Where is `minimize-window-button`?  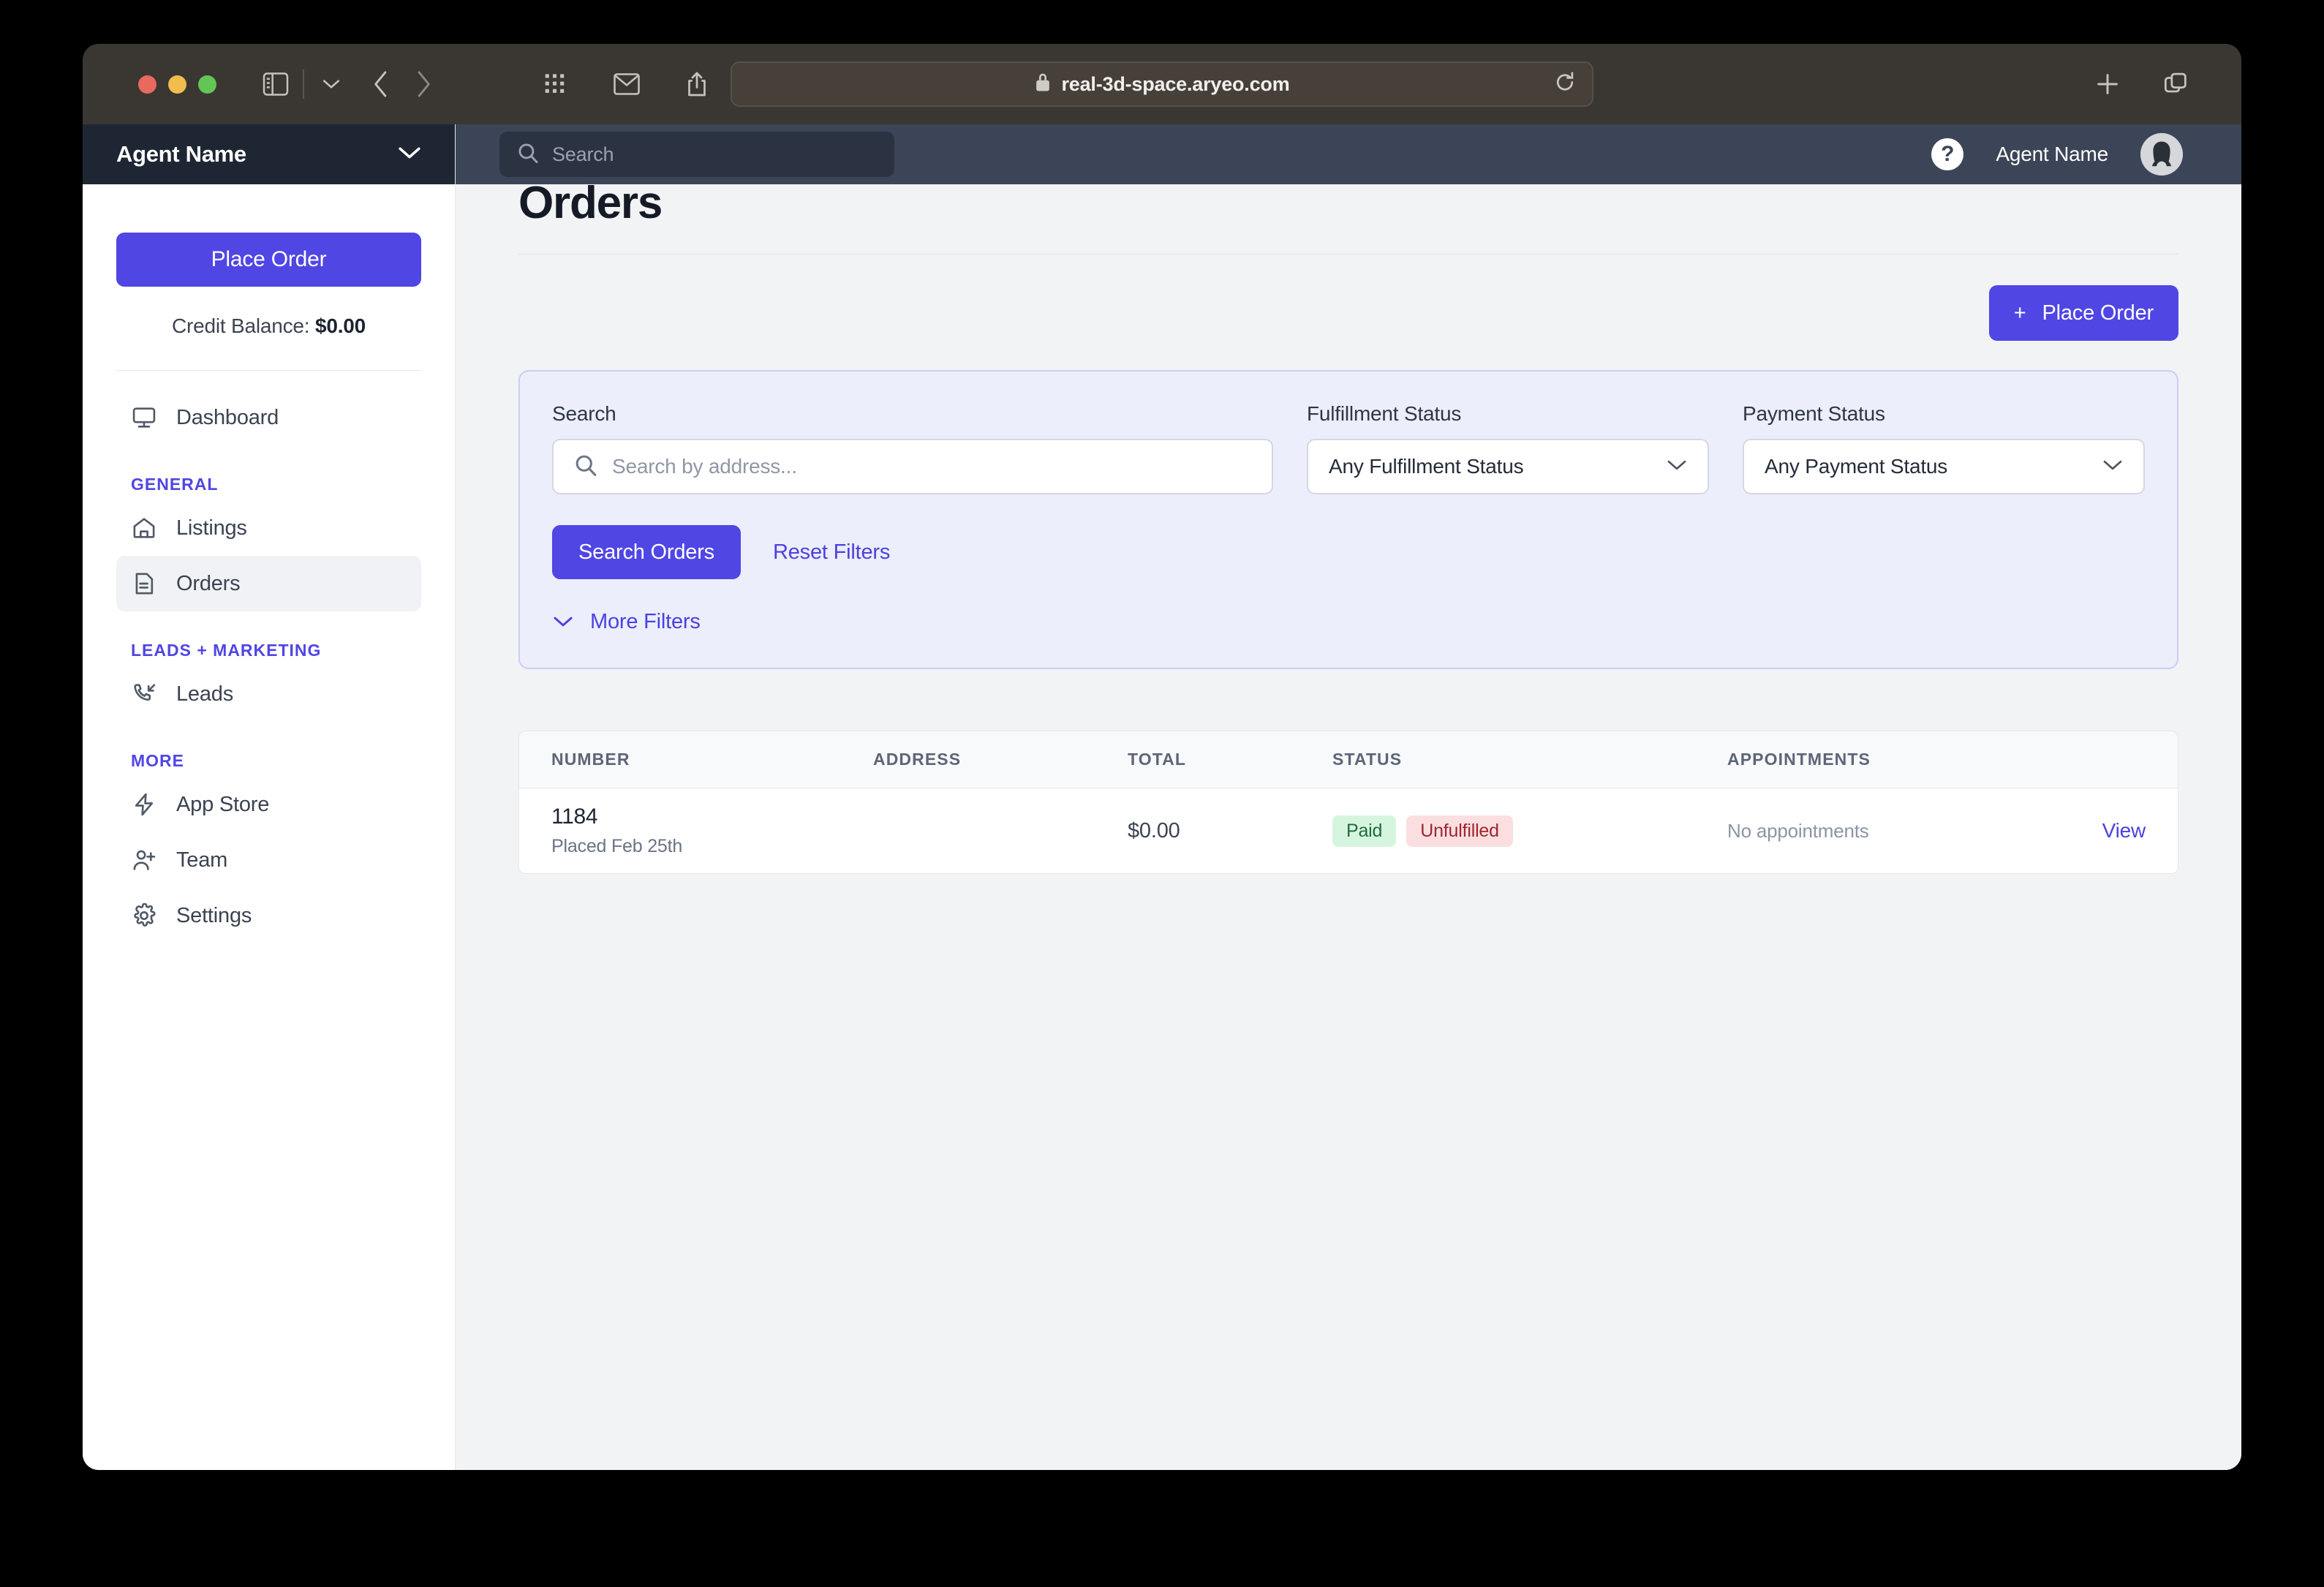
minimize-window-button is located at coordinates (177, 84).